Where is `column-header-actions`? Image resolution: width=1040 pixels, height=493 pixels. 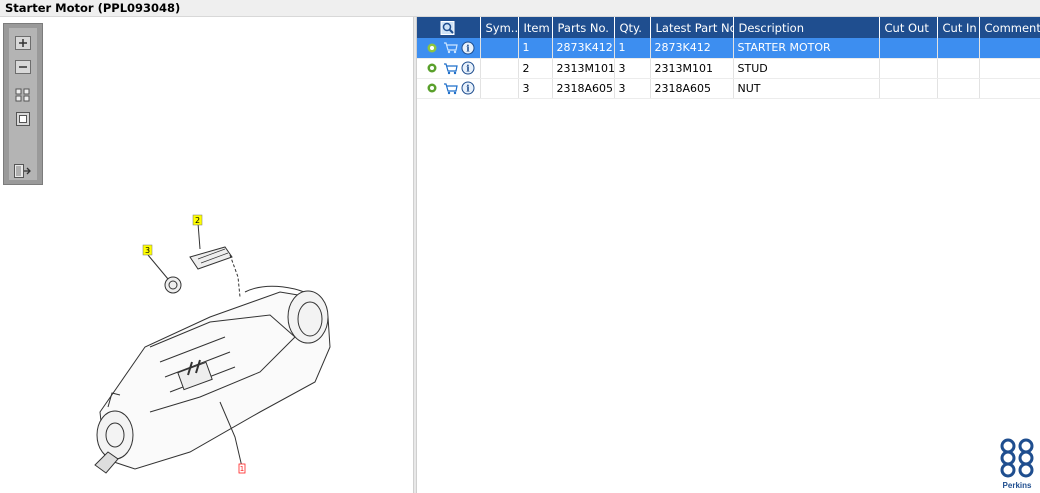 column-header-actions is located at coordinates (449, 27).